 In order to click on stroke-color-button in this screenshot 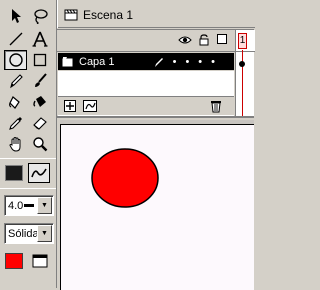, I will do `click(14, 173)`.